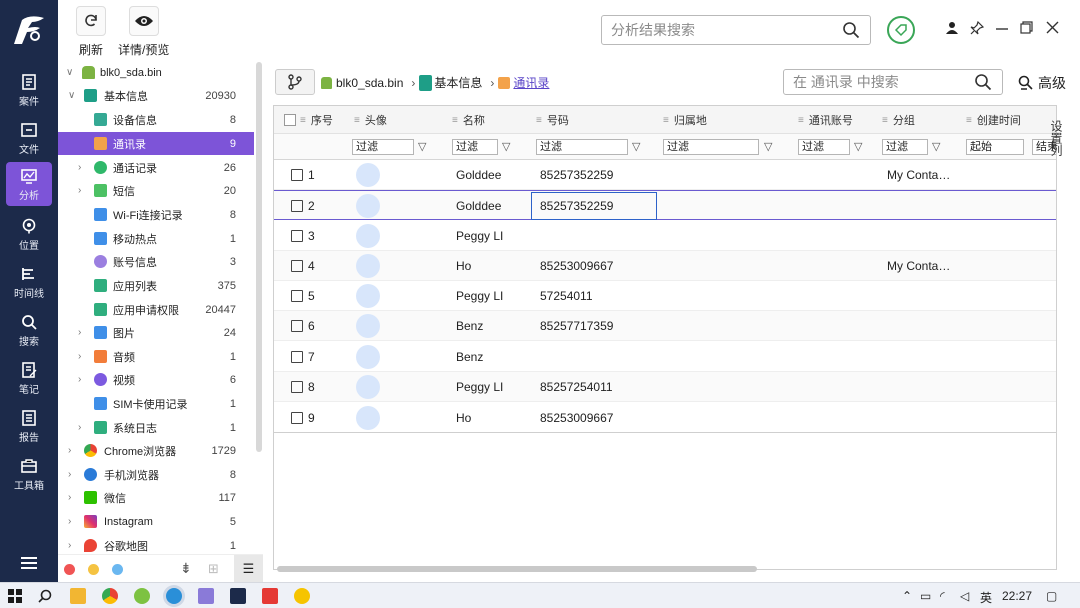 Image resolution: width=1080 pixels, height=608 pixels. What do you see at coordinates (665, 418) in the screenshot?
I see `table-row: 9 Ho 85253009667` at bounding box center [665, 418].